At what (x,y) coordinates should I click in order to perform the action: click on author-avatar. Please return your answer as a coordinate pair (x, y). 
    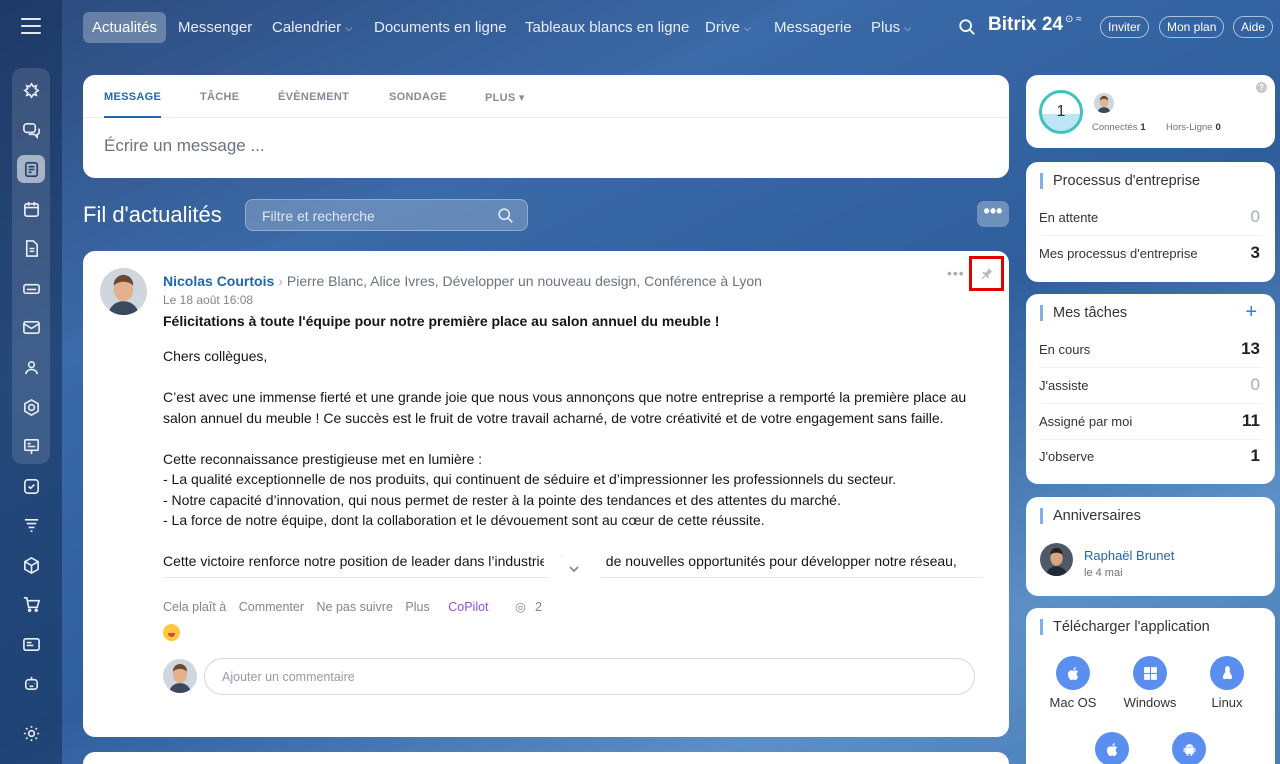
    Looking at the image, I should click on (123, 291).